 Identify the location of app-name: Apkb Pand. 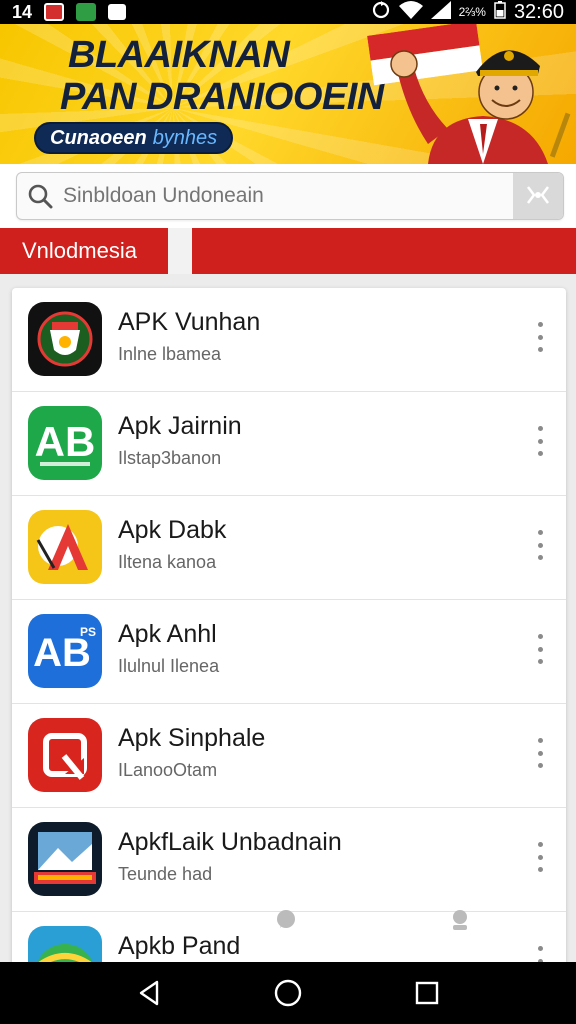
(179, 946).